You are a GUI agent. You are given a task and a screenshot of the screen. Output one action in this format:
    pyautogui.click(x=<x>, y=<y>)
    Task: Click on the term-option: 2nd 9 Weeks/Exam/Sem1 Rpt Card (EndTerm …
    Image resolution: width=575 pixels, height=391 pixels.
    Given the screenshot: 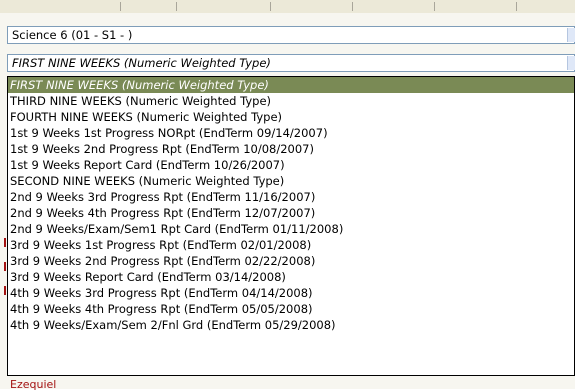 What is the action you would take?
    pyautogui.click(x=291, y=229)
    